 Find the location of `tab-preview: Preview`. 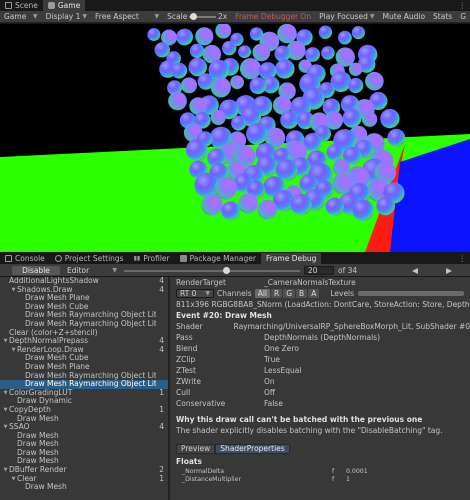

tab-preview: Preview is located at coordinates (196, 448).